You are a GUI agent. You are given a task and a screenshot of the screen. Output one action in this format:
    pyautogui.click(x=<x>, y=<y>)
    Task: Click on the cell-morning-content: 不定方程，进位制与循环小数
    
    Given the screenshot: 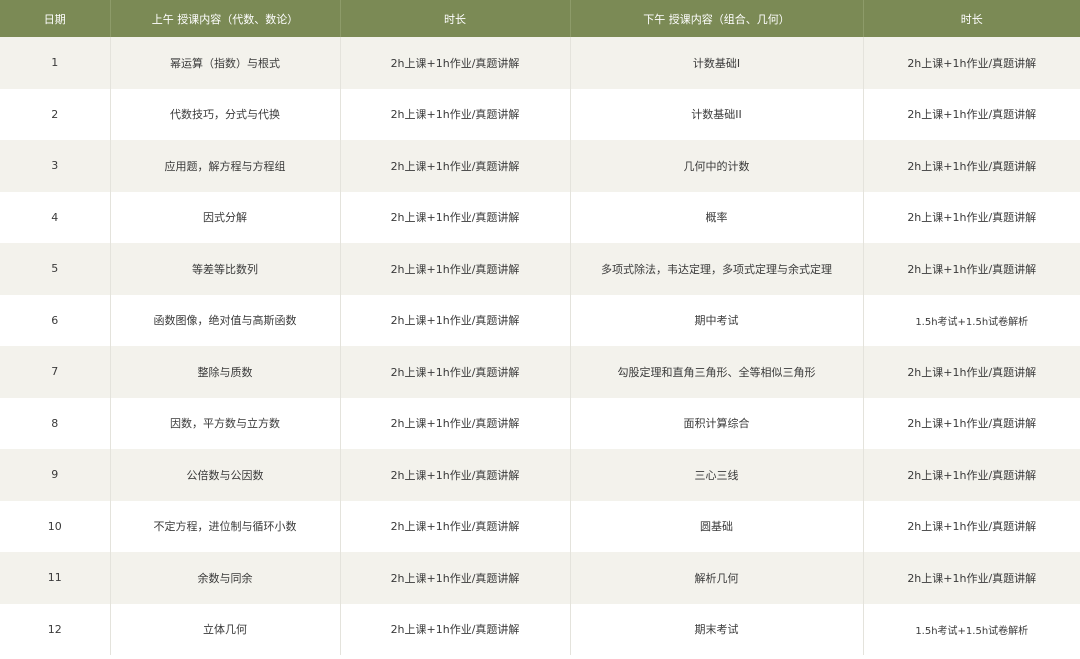 What is the action you would take?
    pyautogui.click(x=224, y=526)
    